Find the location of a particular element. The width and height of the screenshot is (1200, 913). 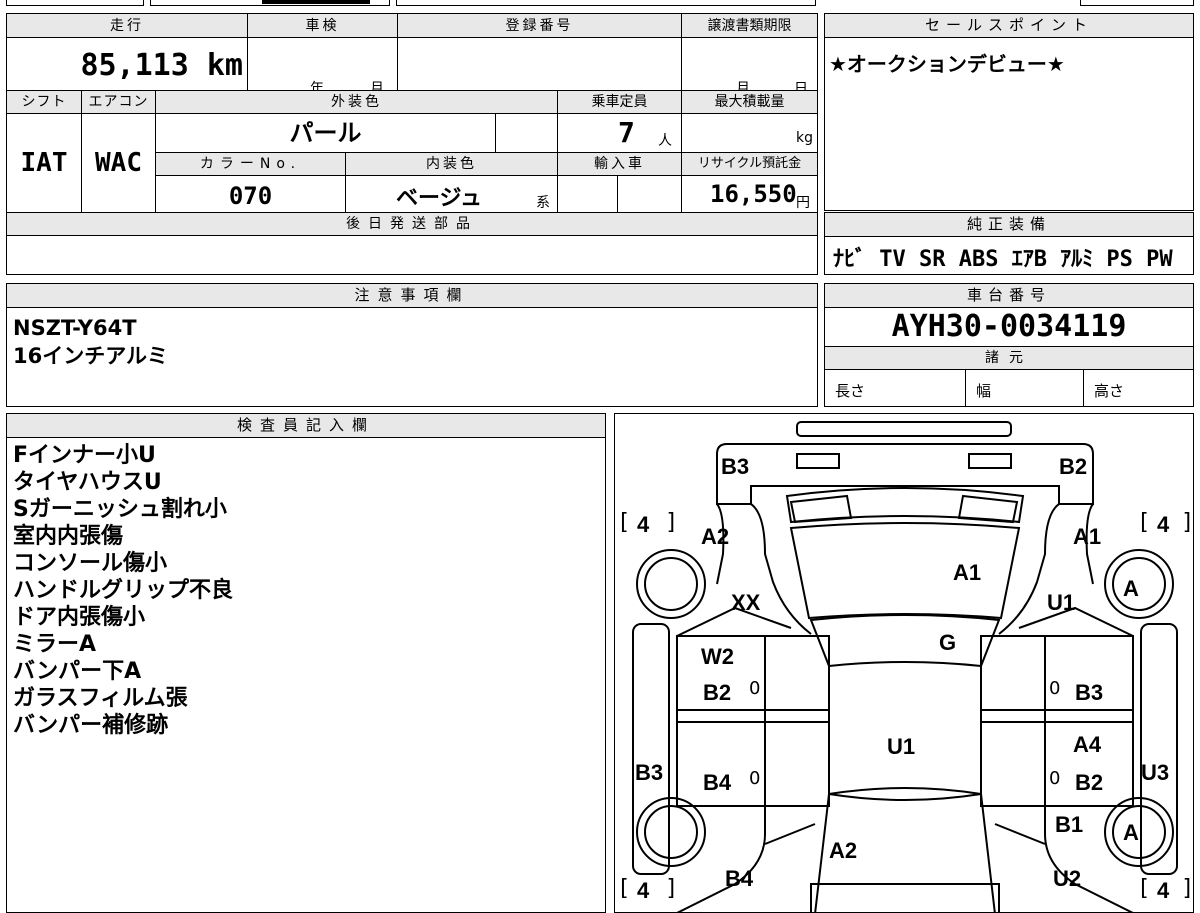

transfer-label: 譲渡書類期限 is located at coordinates (749, 26).